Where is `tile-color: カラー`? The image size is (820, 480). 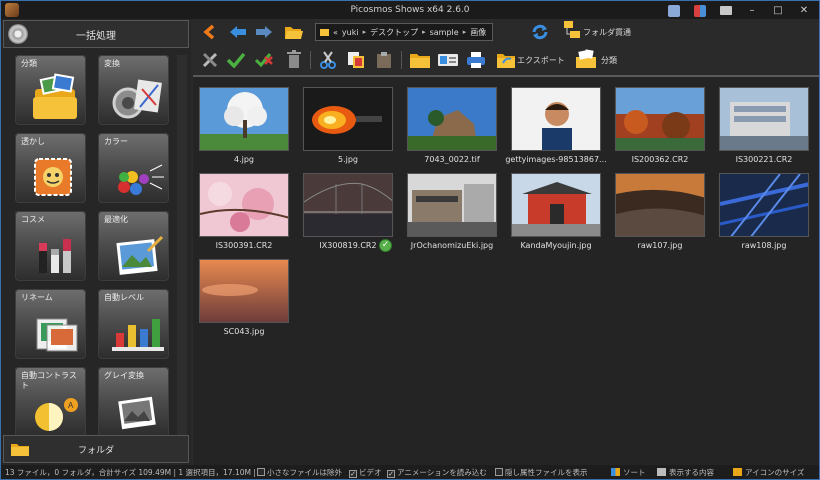 tile-color: カラー is located at coordinates (133, 168).